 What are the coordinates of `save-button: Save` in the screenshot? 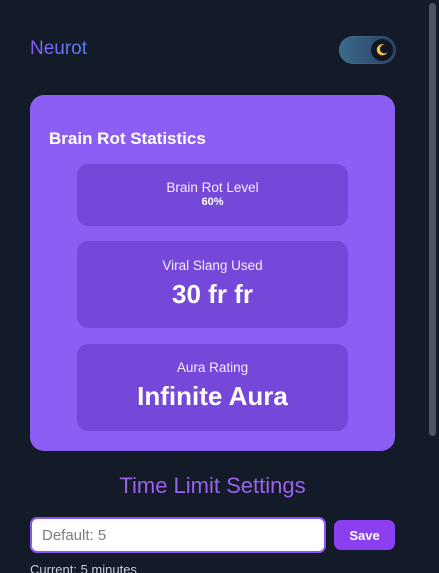 It's located at (364, 535).